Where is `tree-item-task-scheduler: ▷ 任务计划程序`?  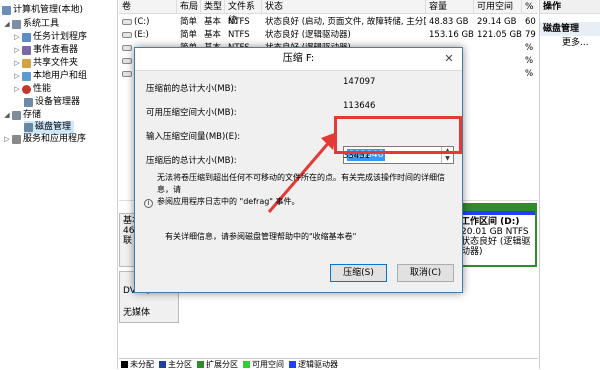 tree-item-task-scheduler: ▷ 任务计划程序 is located at coordinates (50, 37).